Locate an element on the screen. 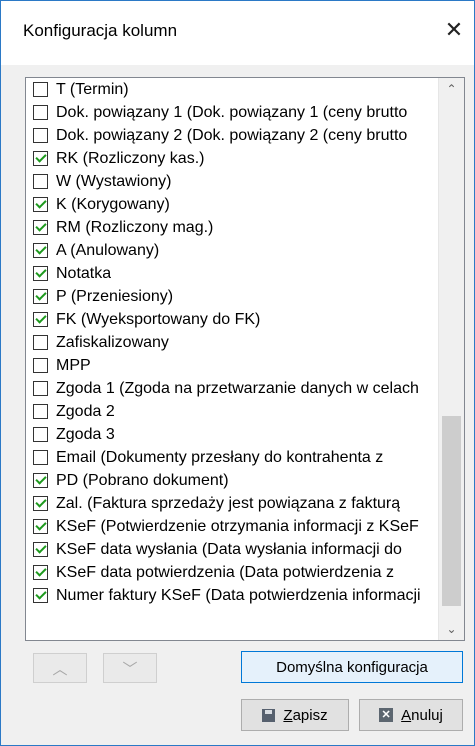  cancel-x-icon: ✕ is located at coordinates (386, 715).